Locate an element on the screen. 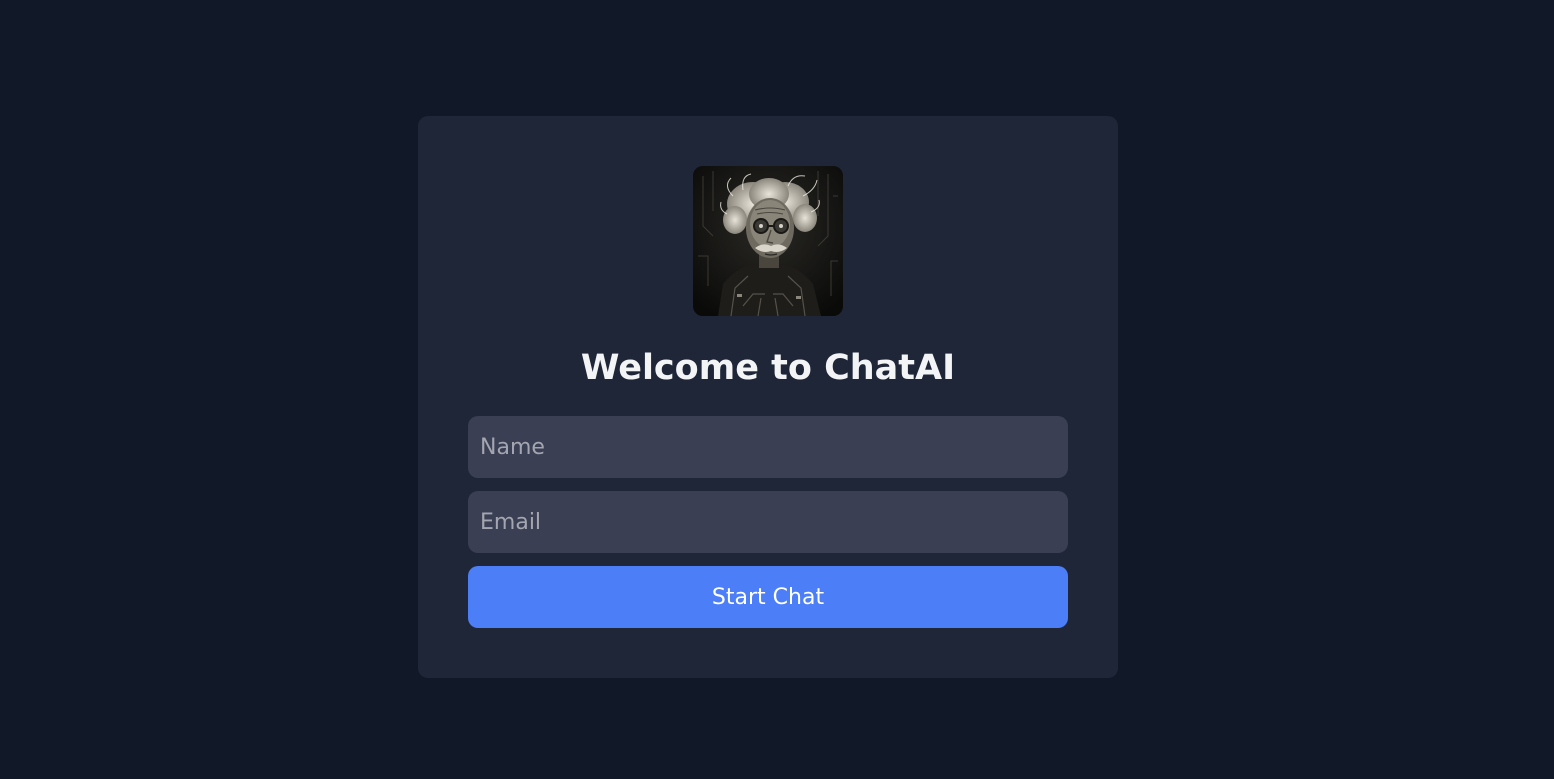 This screenshot has height=779, width=1554. avatar is located at coordinates (768, 241).